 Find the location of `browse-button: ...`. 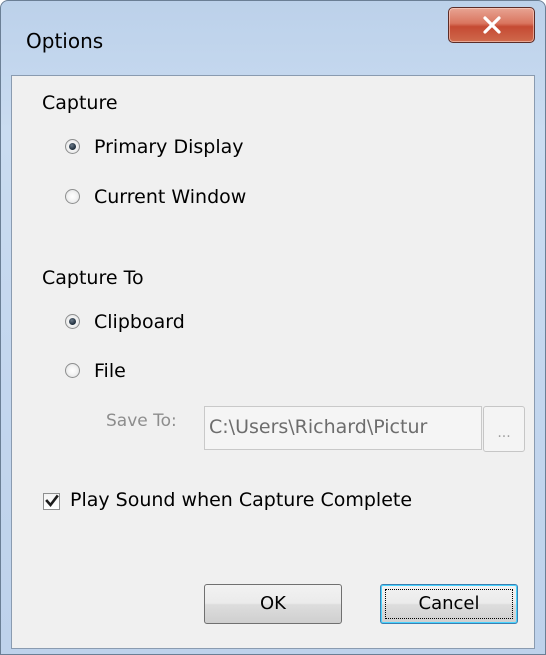

browse-button: ... is located at coordinates (504, 429).